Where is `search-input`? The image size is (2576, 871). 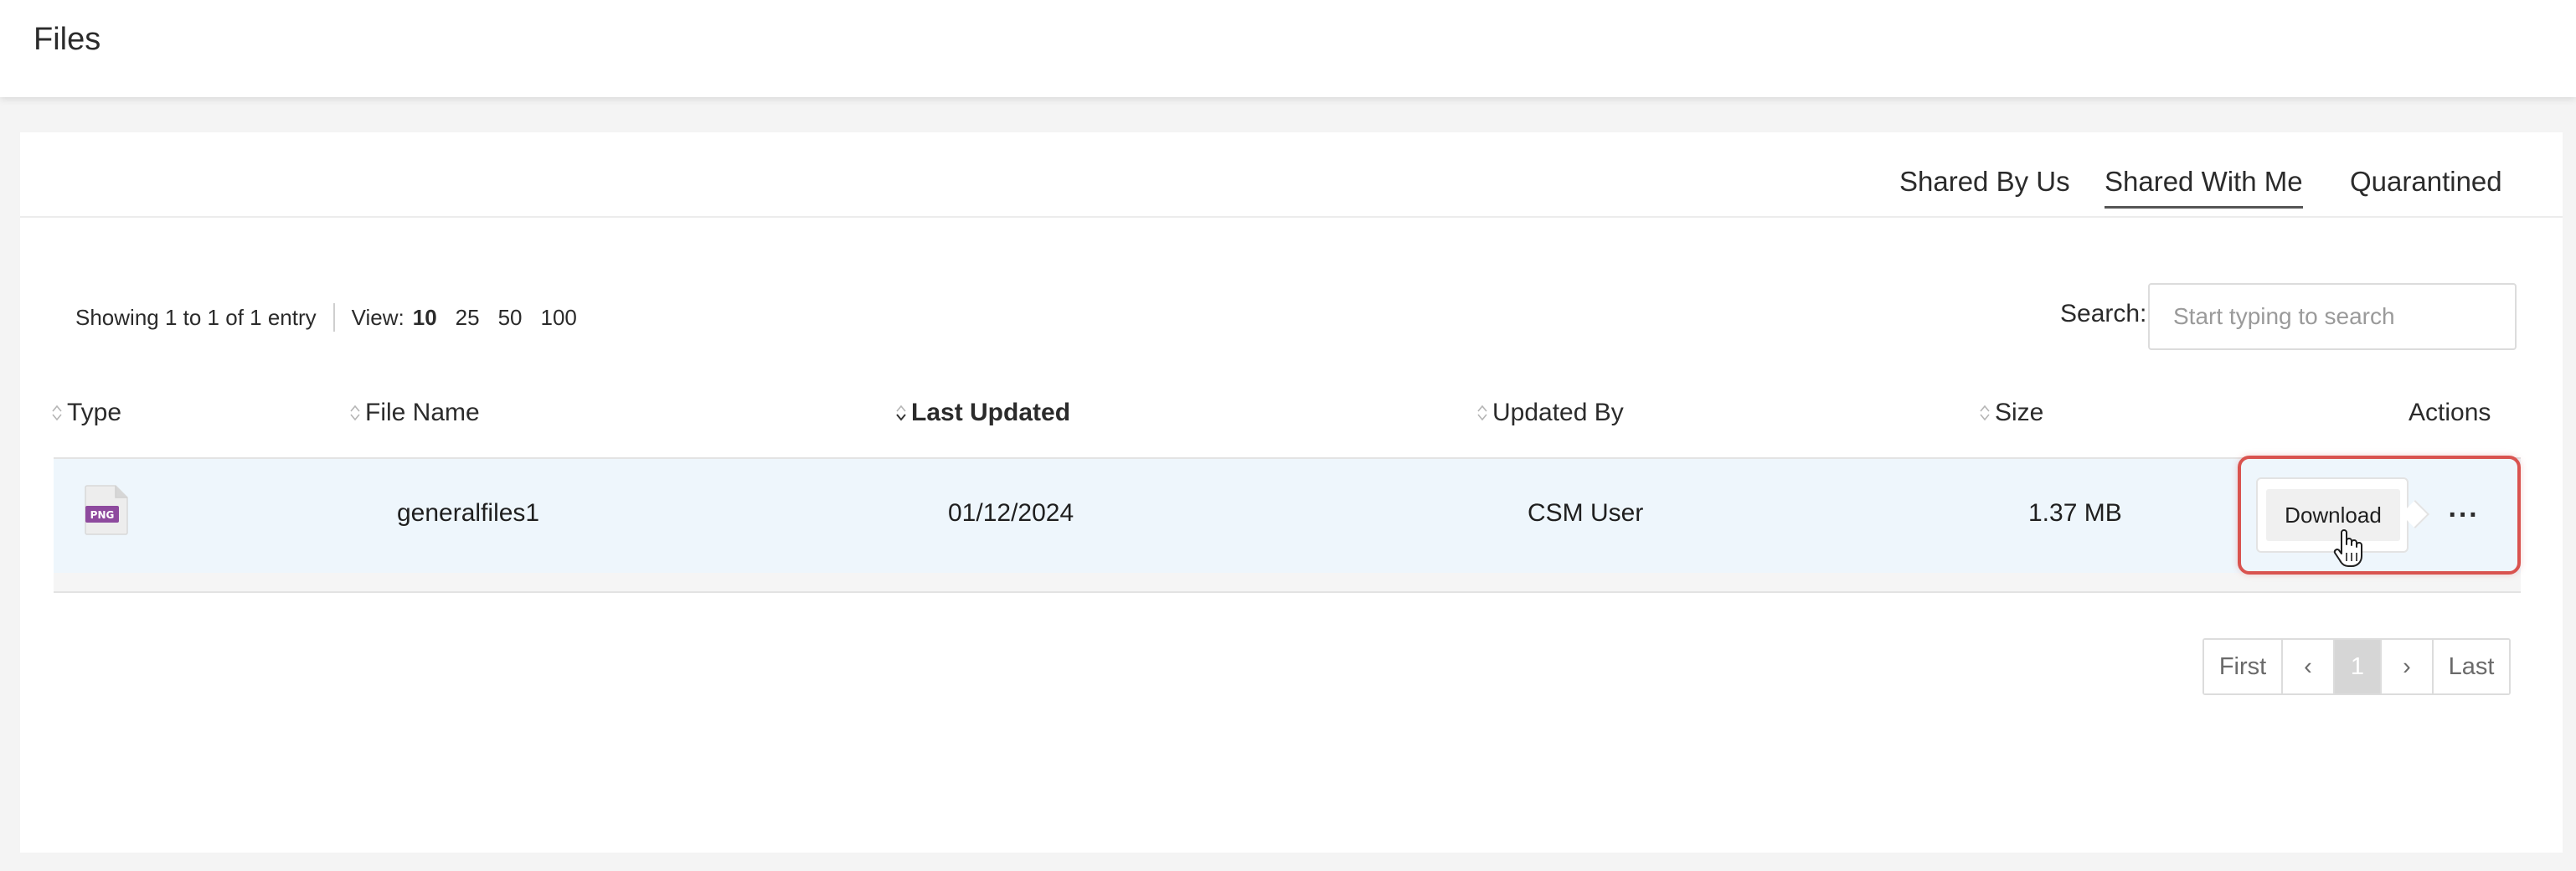 search-input is located at coordinates (2332, 316).